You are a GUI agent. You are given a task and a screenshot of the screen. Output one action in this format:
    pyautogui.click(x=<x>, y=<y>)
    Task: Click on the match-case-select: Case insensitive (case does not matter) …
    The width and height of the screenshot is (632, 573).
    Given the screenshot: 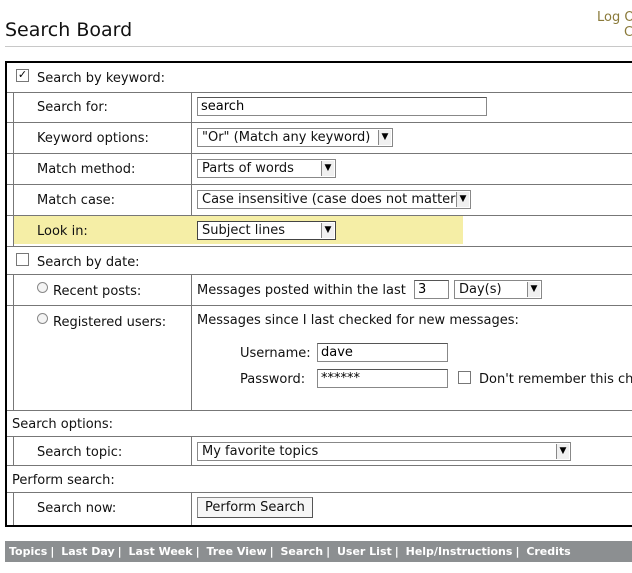 What is the action you would take?
    pyautogui.click(x=334, y=199)
    